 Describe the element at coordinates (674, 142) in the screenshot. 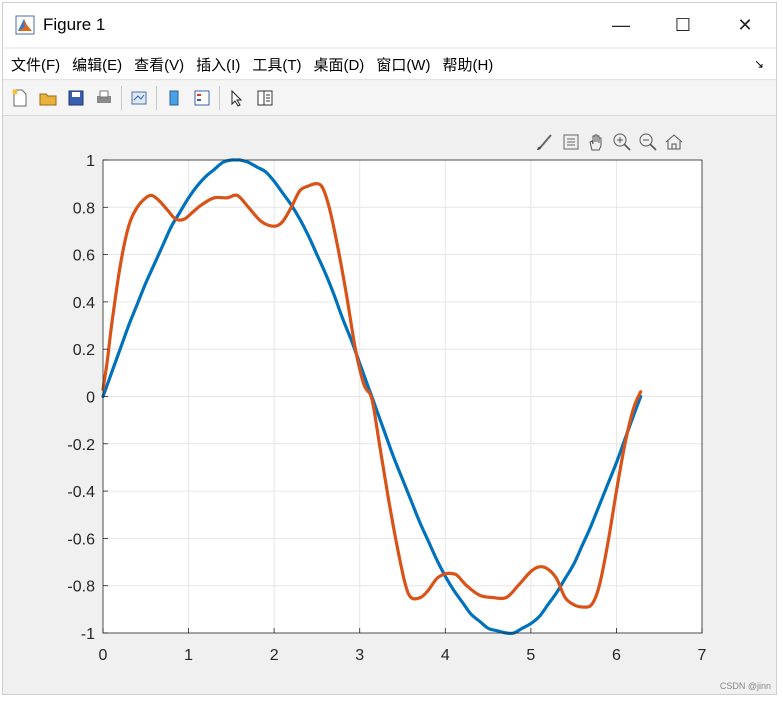

I see `home-icon` at that location.